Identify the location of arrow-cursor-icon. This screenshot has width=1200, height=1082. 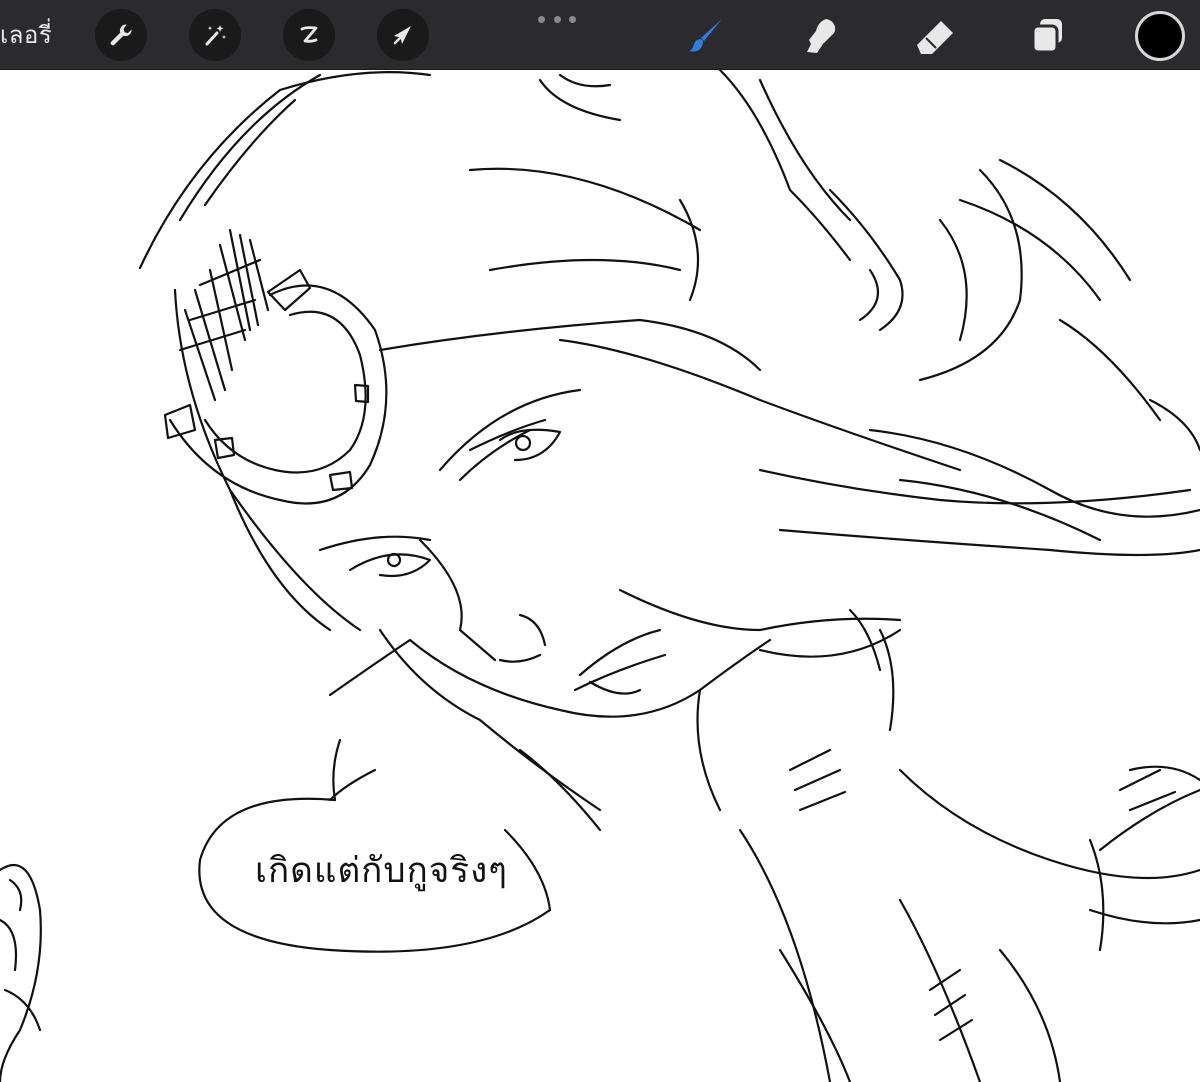
(402, 35).